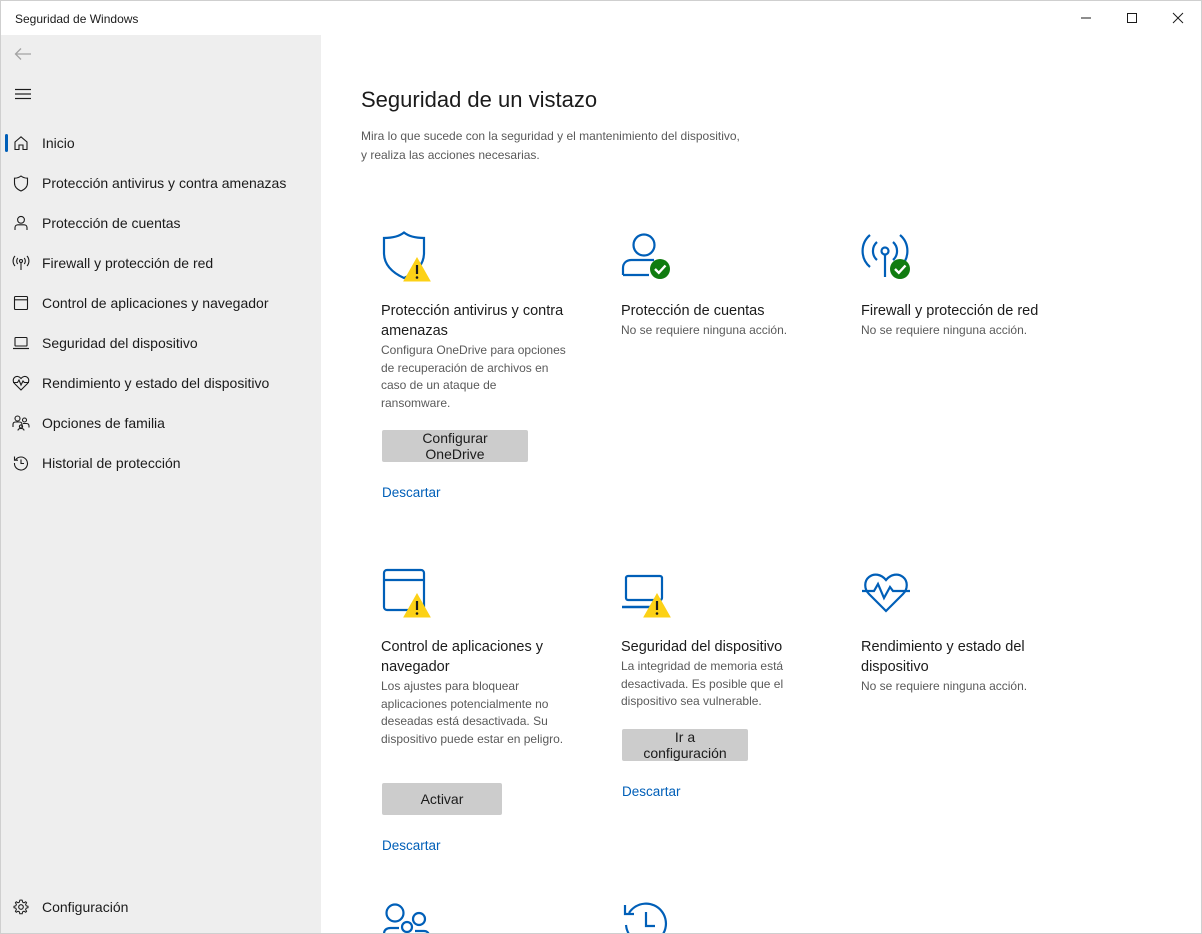 The width and height of the screenshot is (1202, 934). What do you see at coordinates (155, 303) in the screenshot?
I see `sidebar-item-label: Control de aplicaciones y navegador` at bounding box center [155, 303].